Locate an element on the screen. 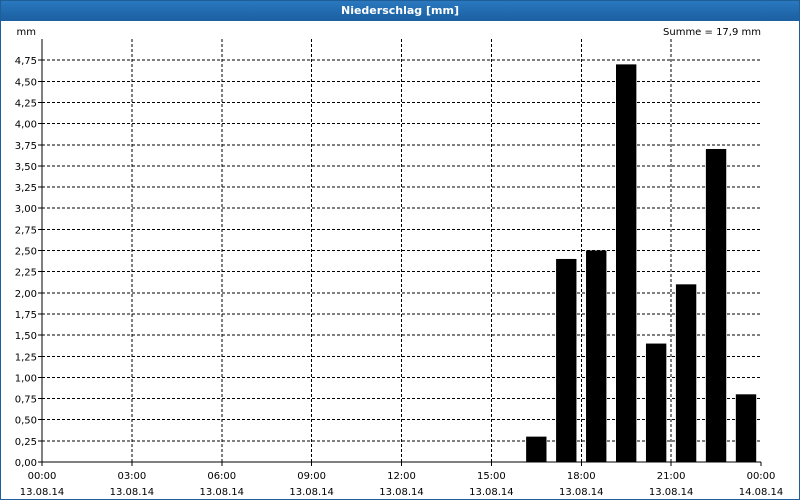  y-tick-label: 3,75 is located at coordinates (26, 146).